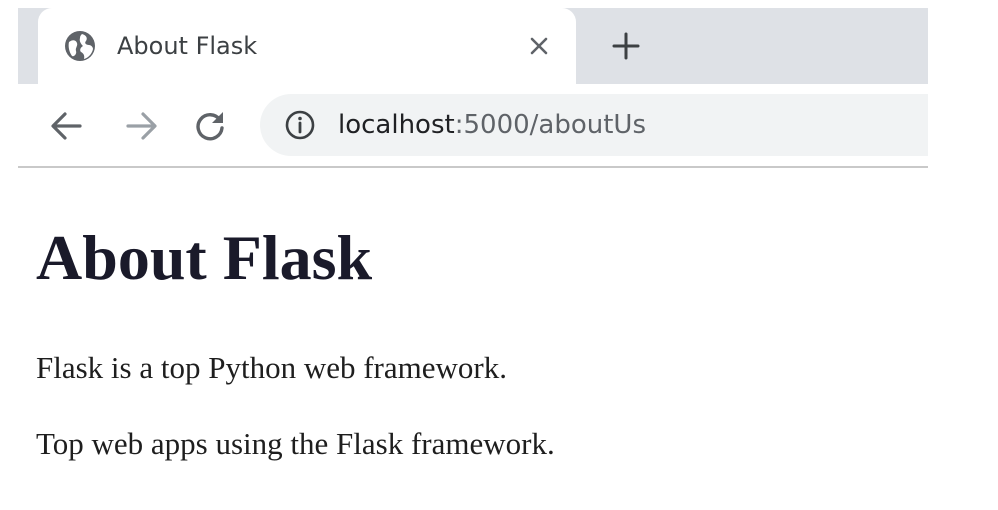 This screenshot has width=998, height=510. Describe the element at coordinates (204, 257) in the screenshot. I see `page-heading: About Flask` at that location.